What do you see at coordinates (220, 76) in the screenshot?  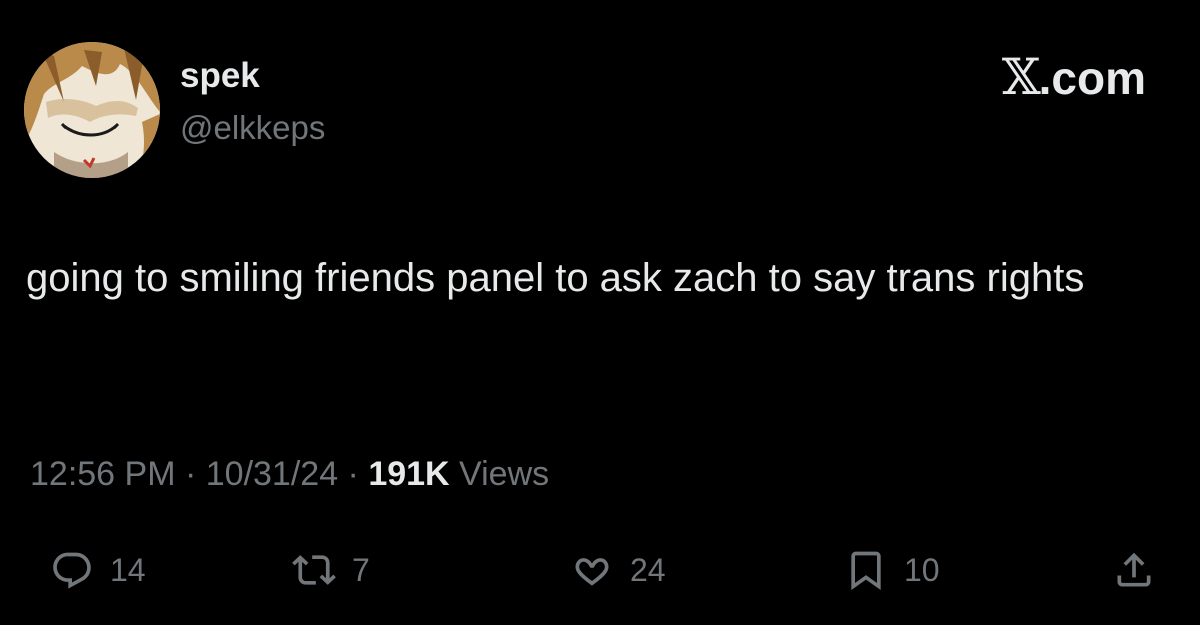 I see `author-display-name: spek` at bounding box center [220, 76].